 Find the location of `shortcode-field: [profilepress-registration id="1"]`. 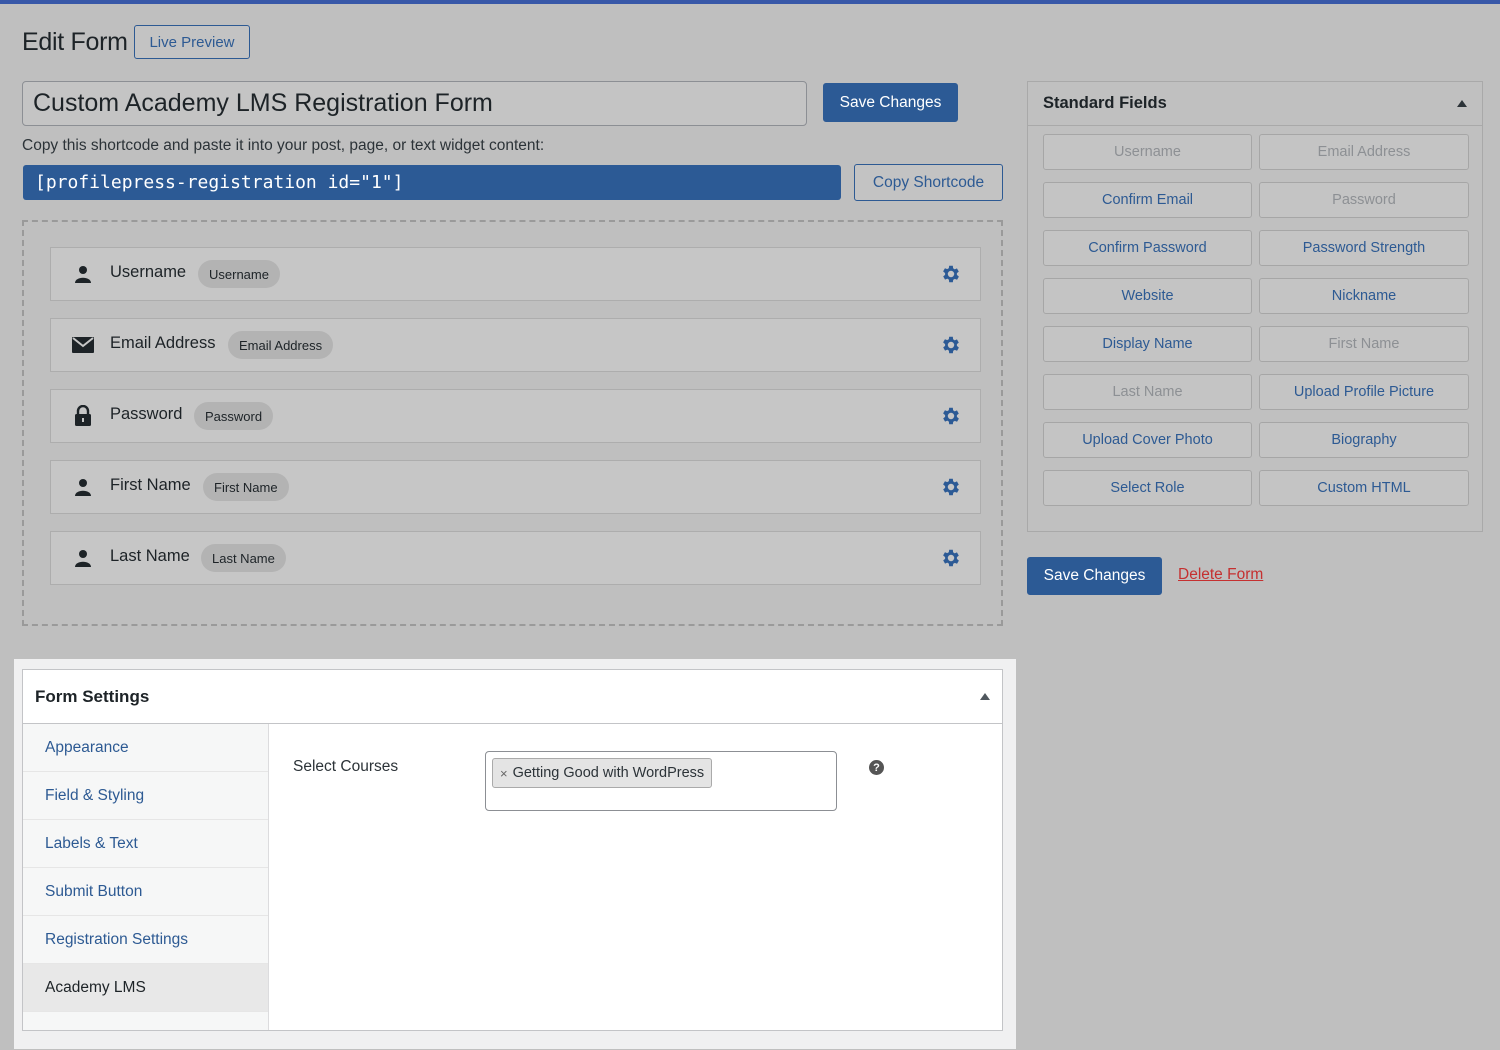

shortcode-field: [profilepress-registration id="1"] is located at coordinates (432, 182).